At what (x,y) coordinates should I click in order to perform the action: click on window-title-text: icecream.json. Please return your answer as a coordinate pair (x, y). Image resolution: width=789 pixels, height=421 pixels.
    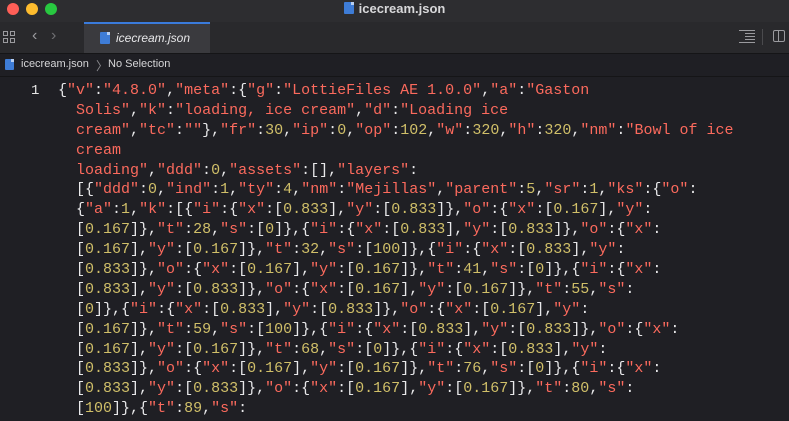
    Looking at the image, I should click on (402, 8).